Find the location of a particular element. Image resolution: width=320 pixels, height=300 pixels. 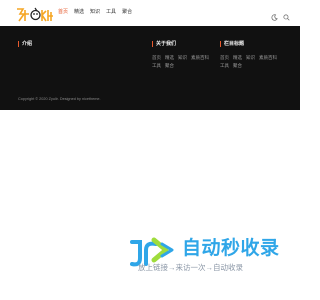

footer-about-links: 首页 精选 知识 素质百科 工具 聚合 is located at coordinates (183, 61).